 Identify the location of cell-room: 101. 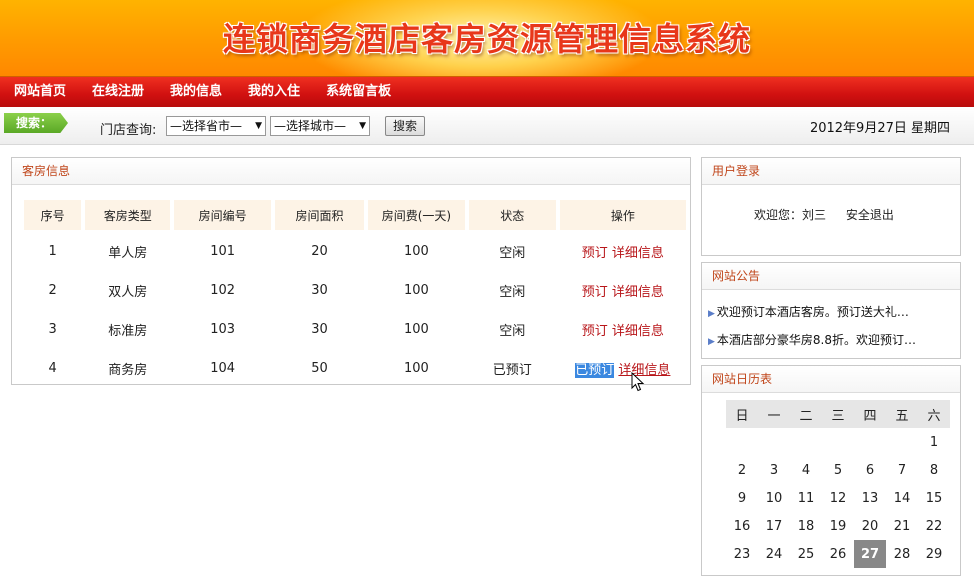
(223, 251).